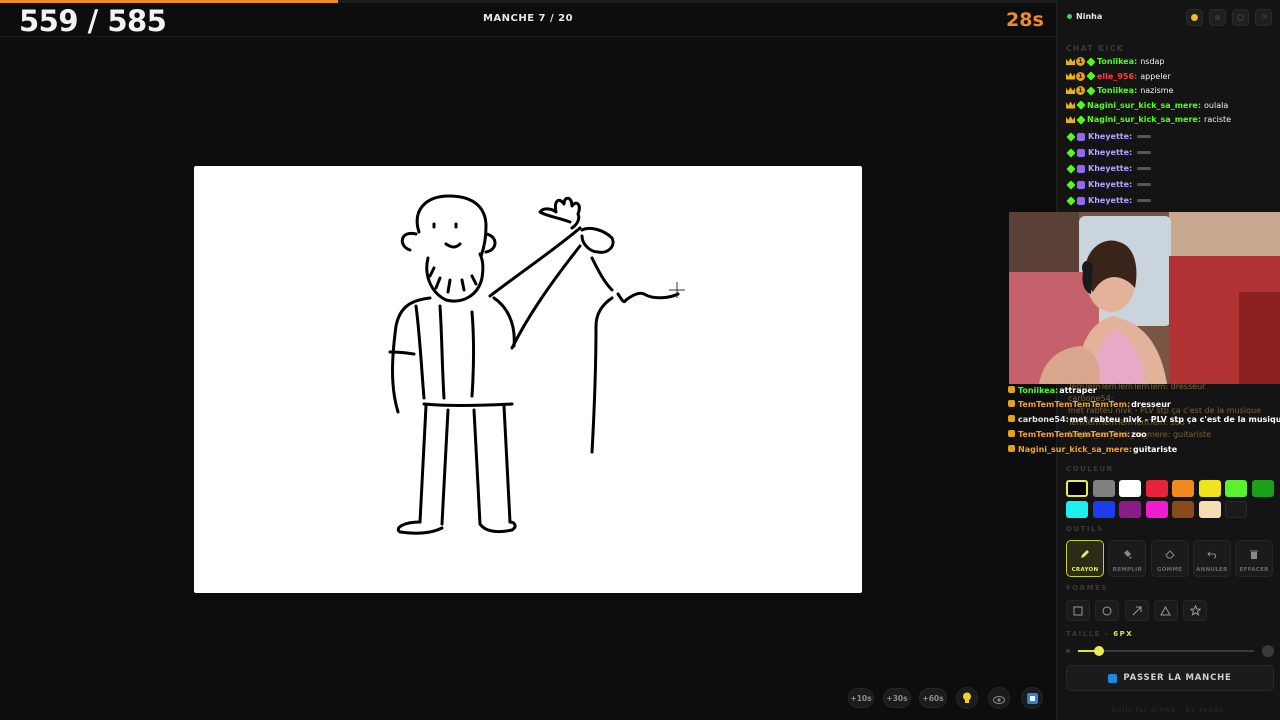 The height and width of the screenshot is (720, 1280). I want to click on star-icon, so click(1195, 610).